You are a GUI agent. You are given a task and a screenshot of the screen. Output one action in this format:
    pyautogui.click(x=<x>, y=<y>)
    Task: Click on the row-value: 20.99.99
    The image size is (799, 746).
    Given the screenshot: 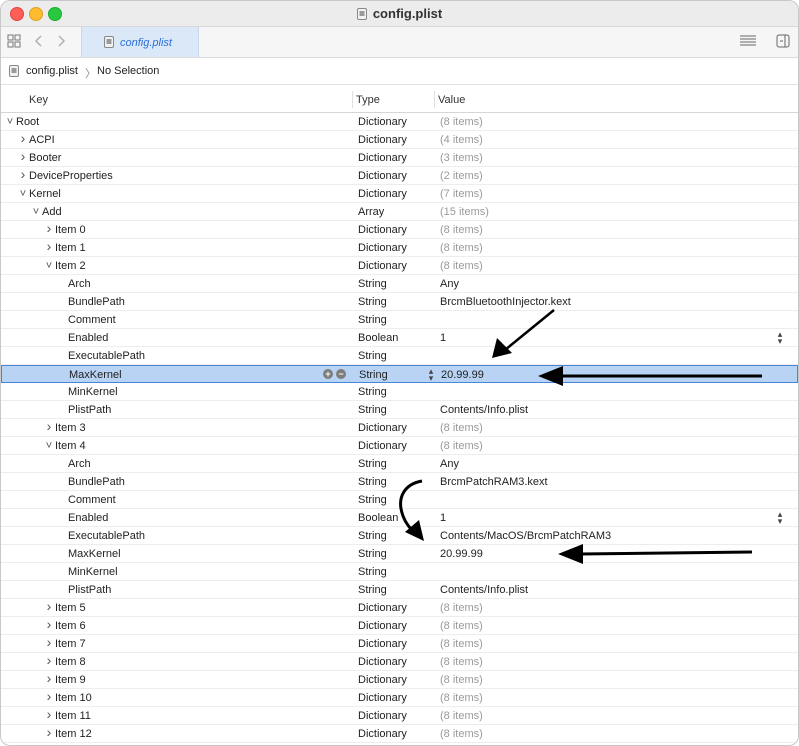 What is the action you would take?
    pyautogui.click(x=461, y=554)
    